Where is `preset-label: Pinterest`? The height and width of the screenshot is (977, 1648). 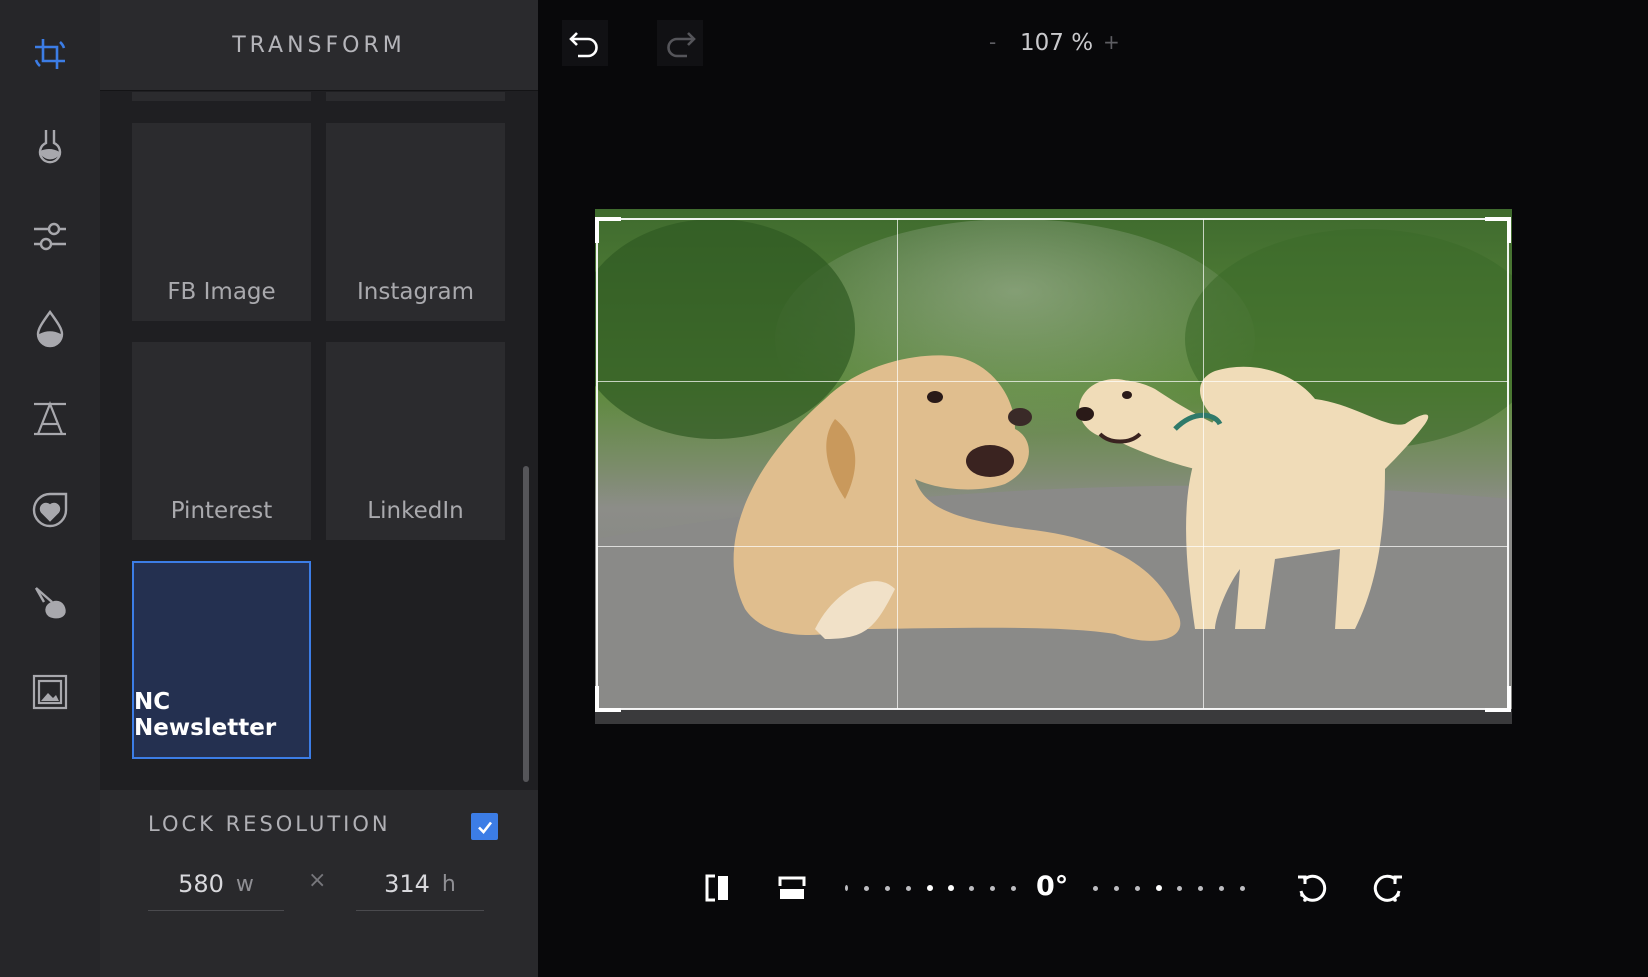 preset-label: Pinterest is located at coordinates (221, 511).